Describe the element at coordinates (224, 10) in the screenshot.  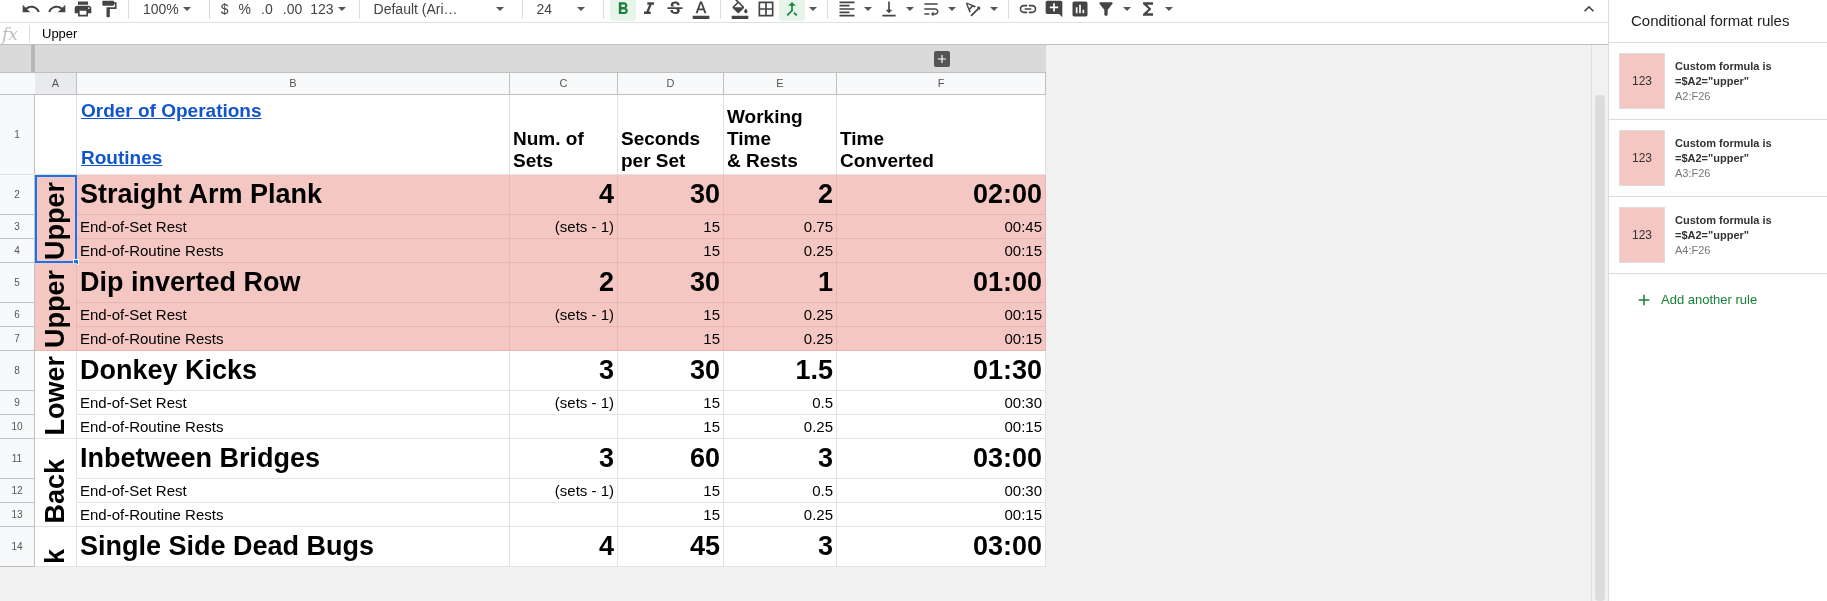
I see `currency-format: $` at that location.